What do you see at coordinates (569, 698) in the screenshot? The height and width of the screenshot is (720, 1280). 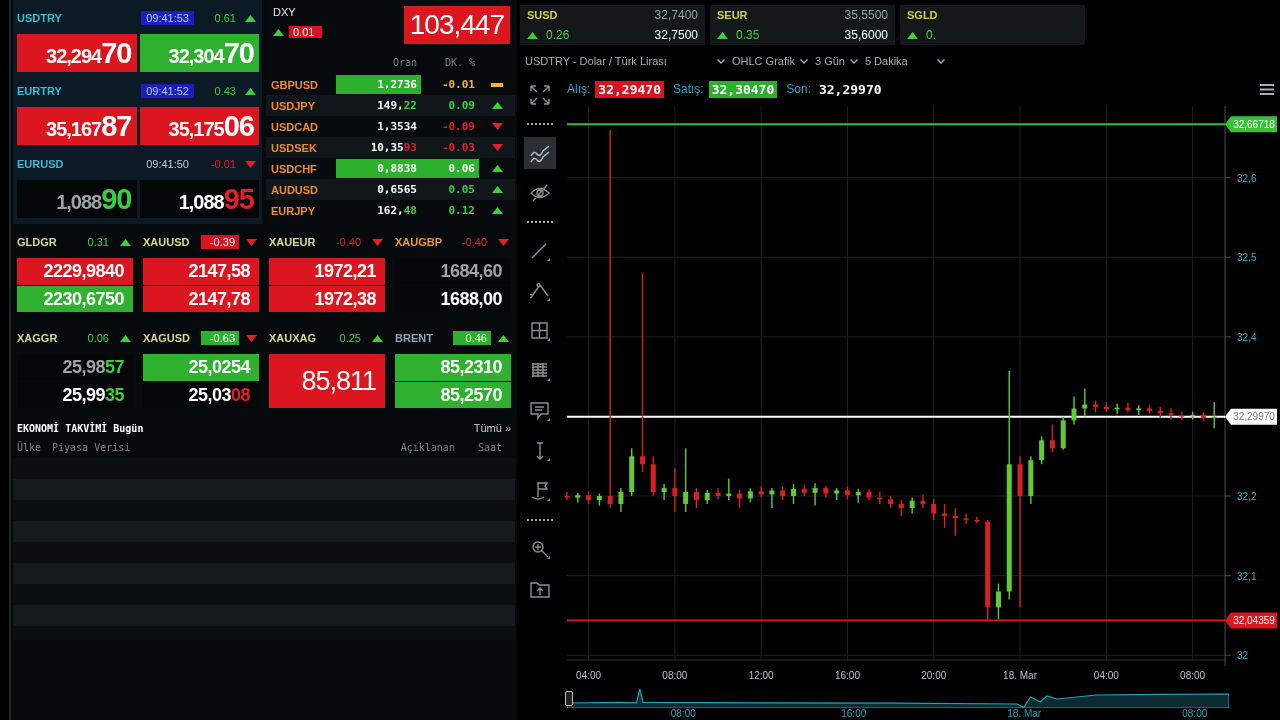 I see `scroll-handle` at bounding box center [569, 698].